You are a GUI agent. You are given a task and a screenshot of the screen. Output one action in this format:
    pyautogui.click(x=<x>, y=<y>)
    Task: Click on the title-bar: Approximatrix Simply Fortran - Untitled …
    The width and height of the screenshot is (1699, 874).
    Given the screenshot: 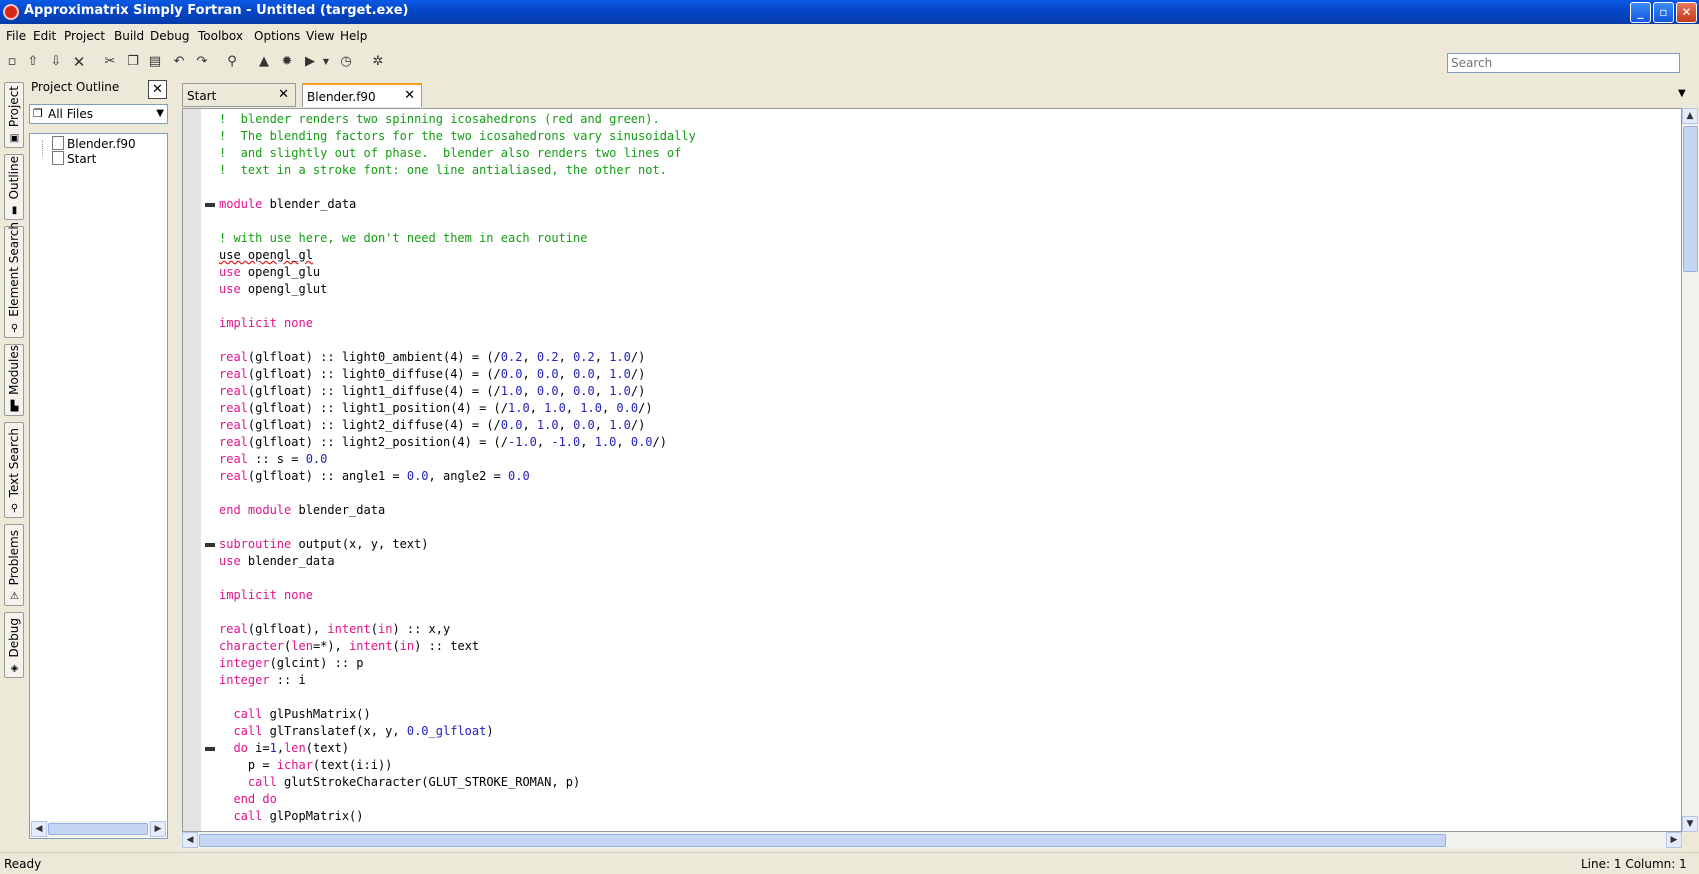 What is the action you would take?
    pyautogui.click(x=849, y=12)
    